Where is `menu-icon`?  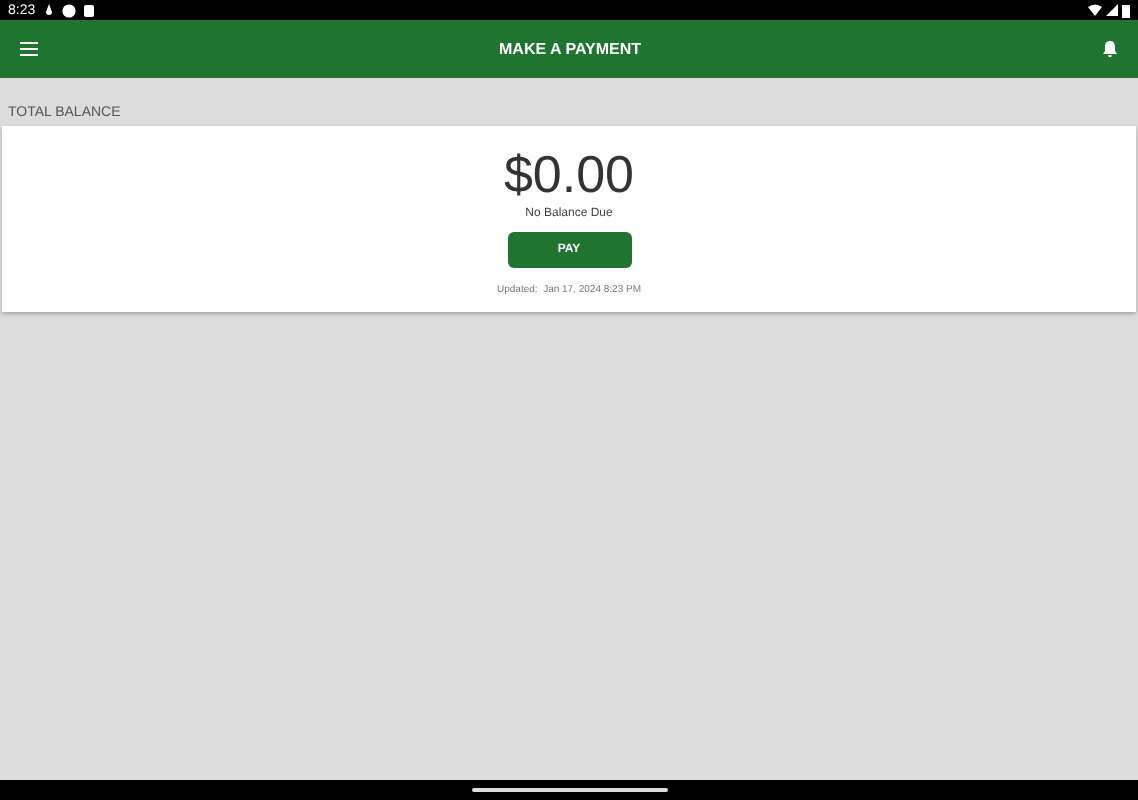
menu-icon is located at coordinates (29, 49).